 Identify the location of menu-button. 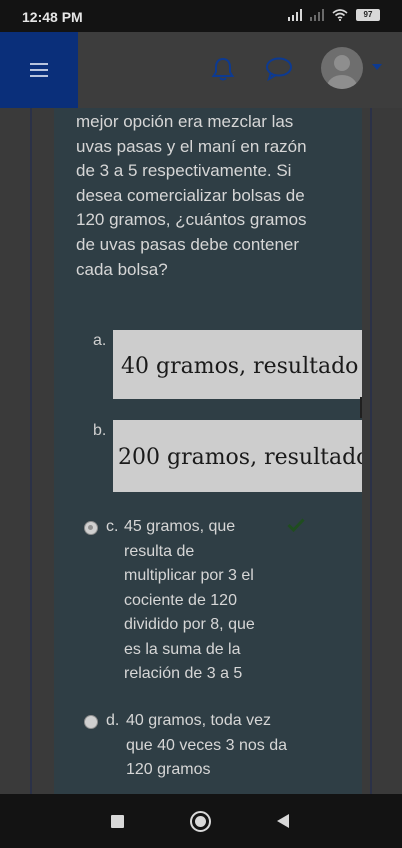
(39, 70).